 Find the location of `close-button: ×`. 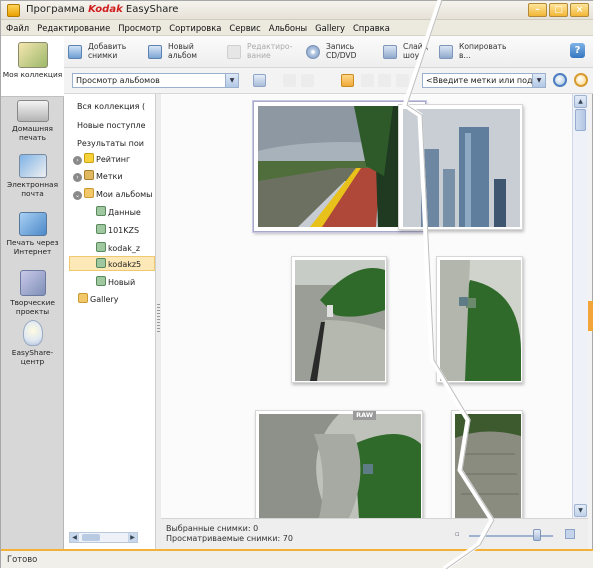

close-button: × is located at coordinates (579, 10).